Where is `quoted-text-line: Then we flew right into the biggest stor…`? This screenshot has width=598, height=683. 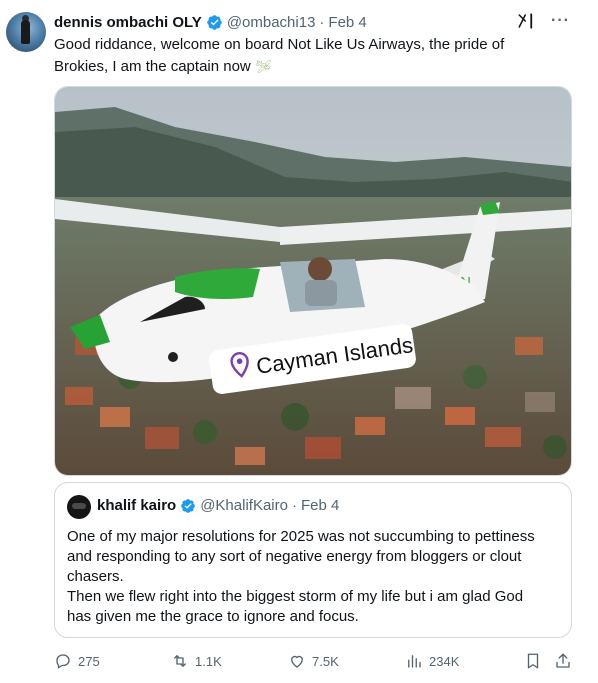
quoted-text-line: Then we flew right into the biggest stor… is located at coordinates (295, 596).